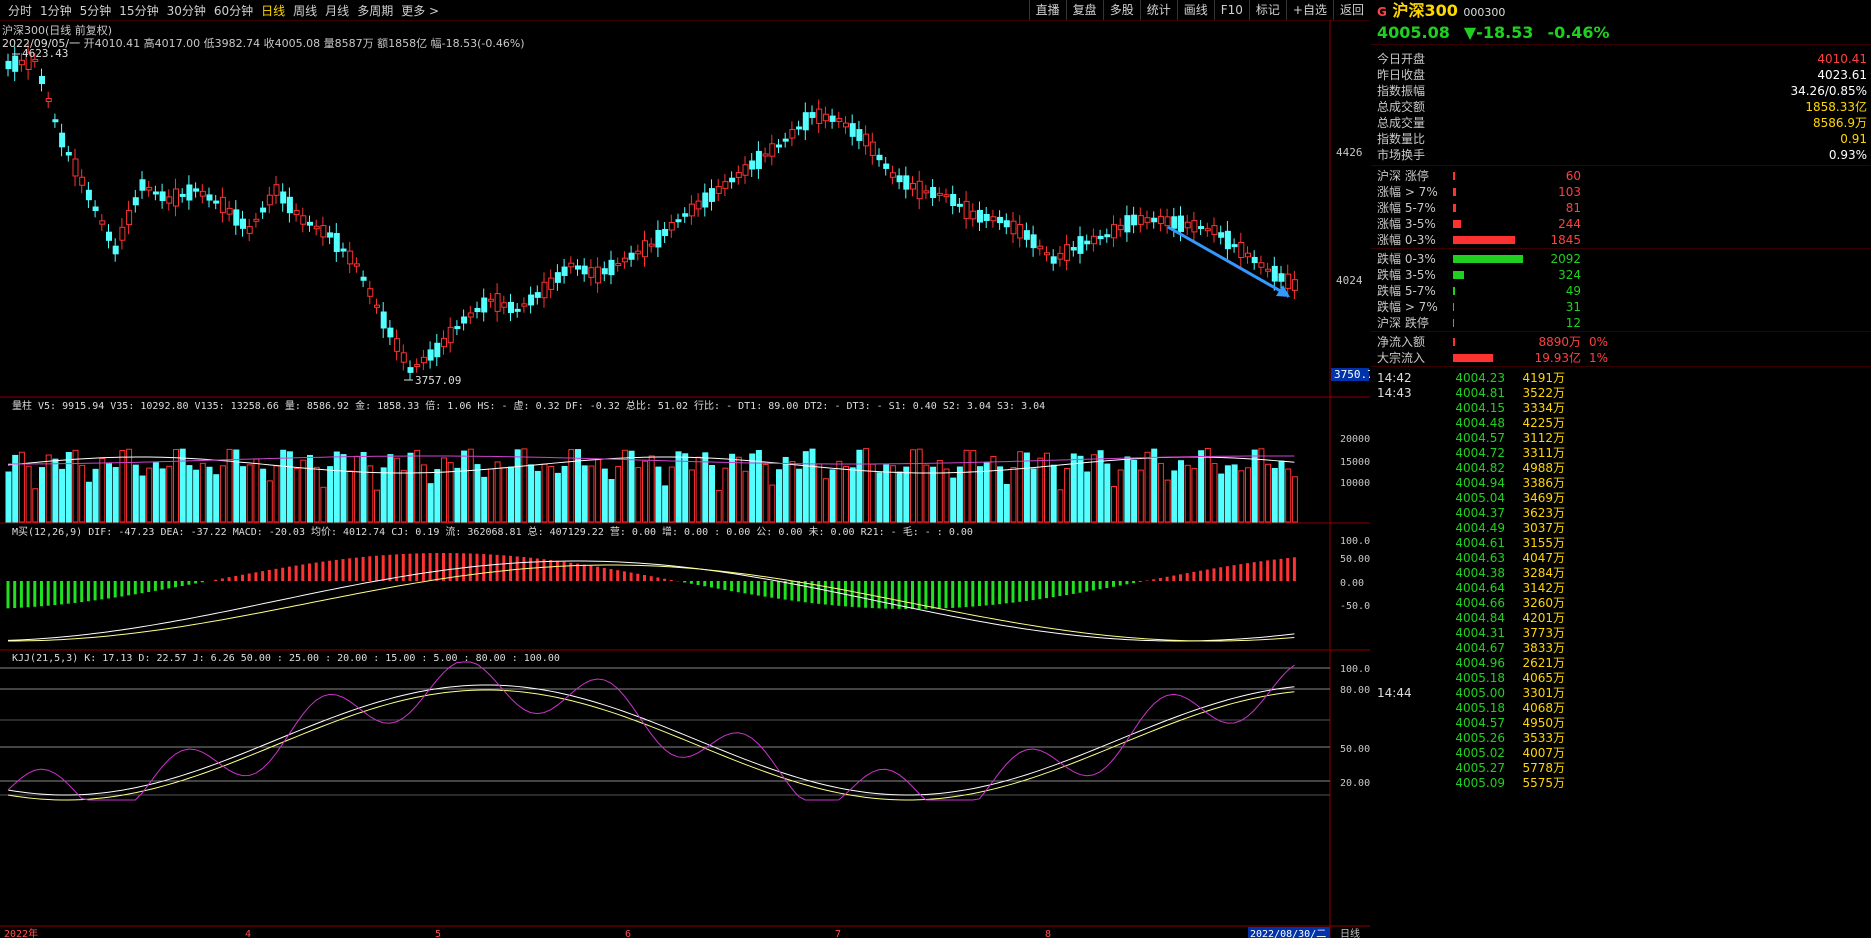 This screenshot has width=1871, height=938. I want to click on macd-tick-50: 50.00, so click(1355, 559).